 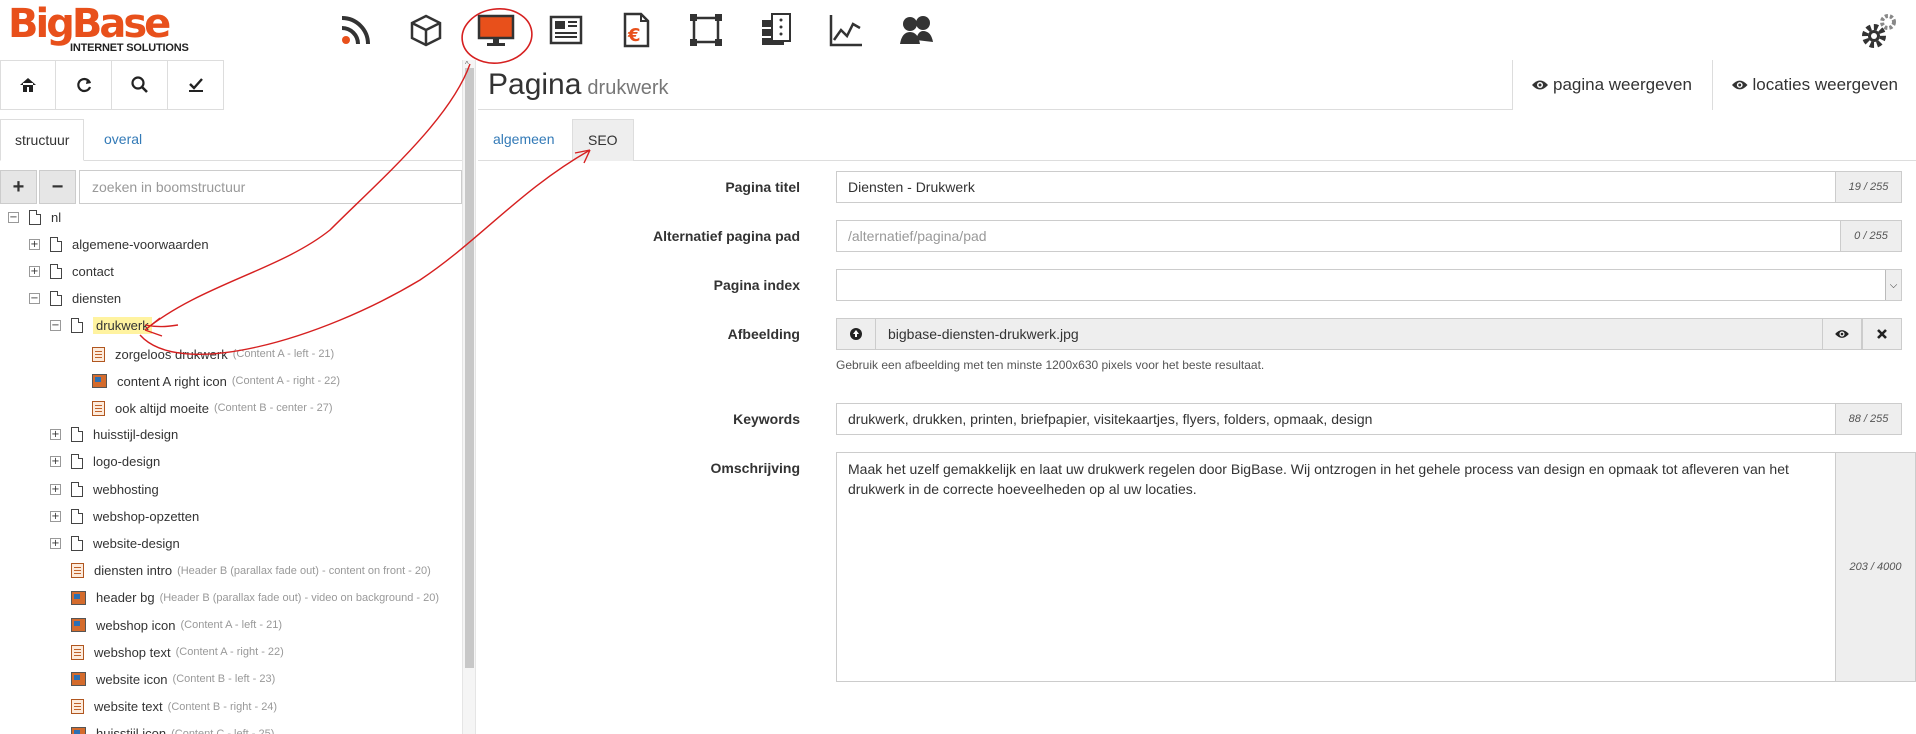 I want to click on tree-search-input, so click(x=270, y=187).